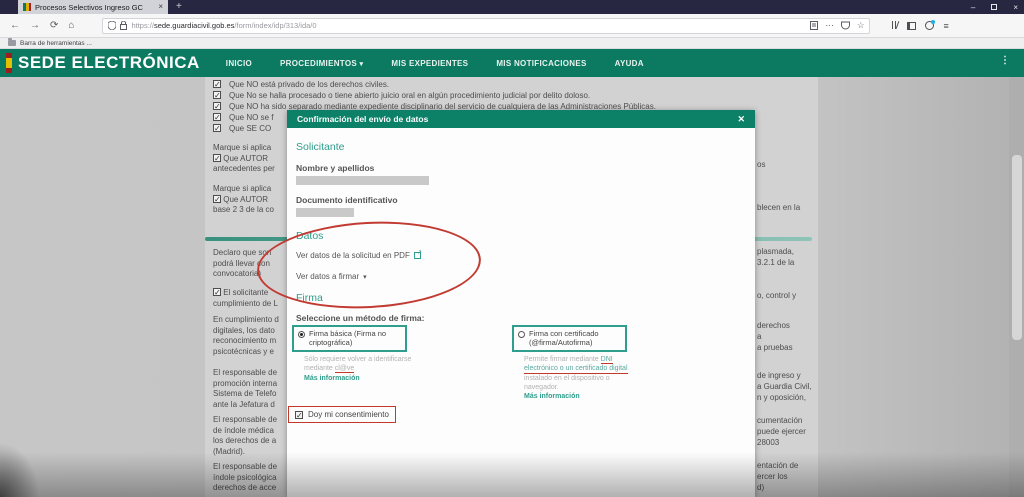  Describe the element at coordinates (112, 25) in the screenshot. I see `tracking-shield-icon` at that location.